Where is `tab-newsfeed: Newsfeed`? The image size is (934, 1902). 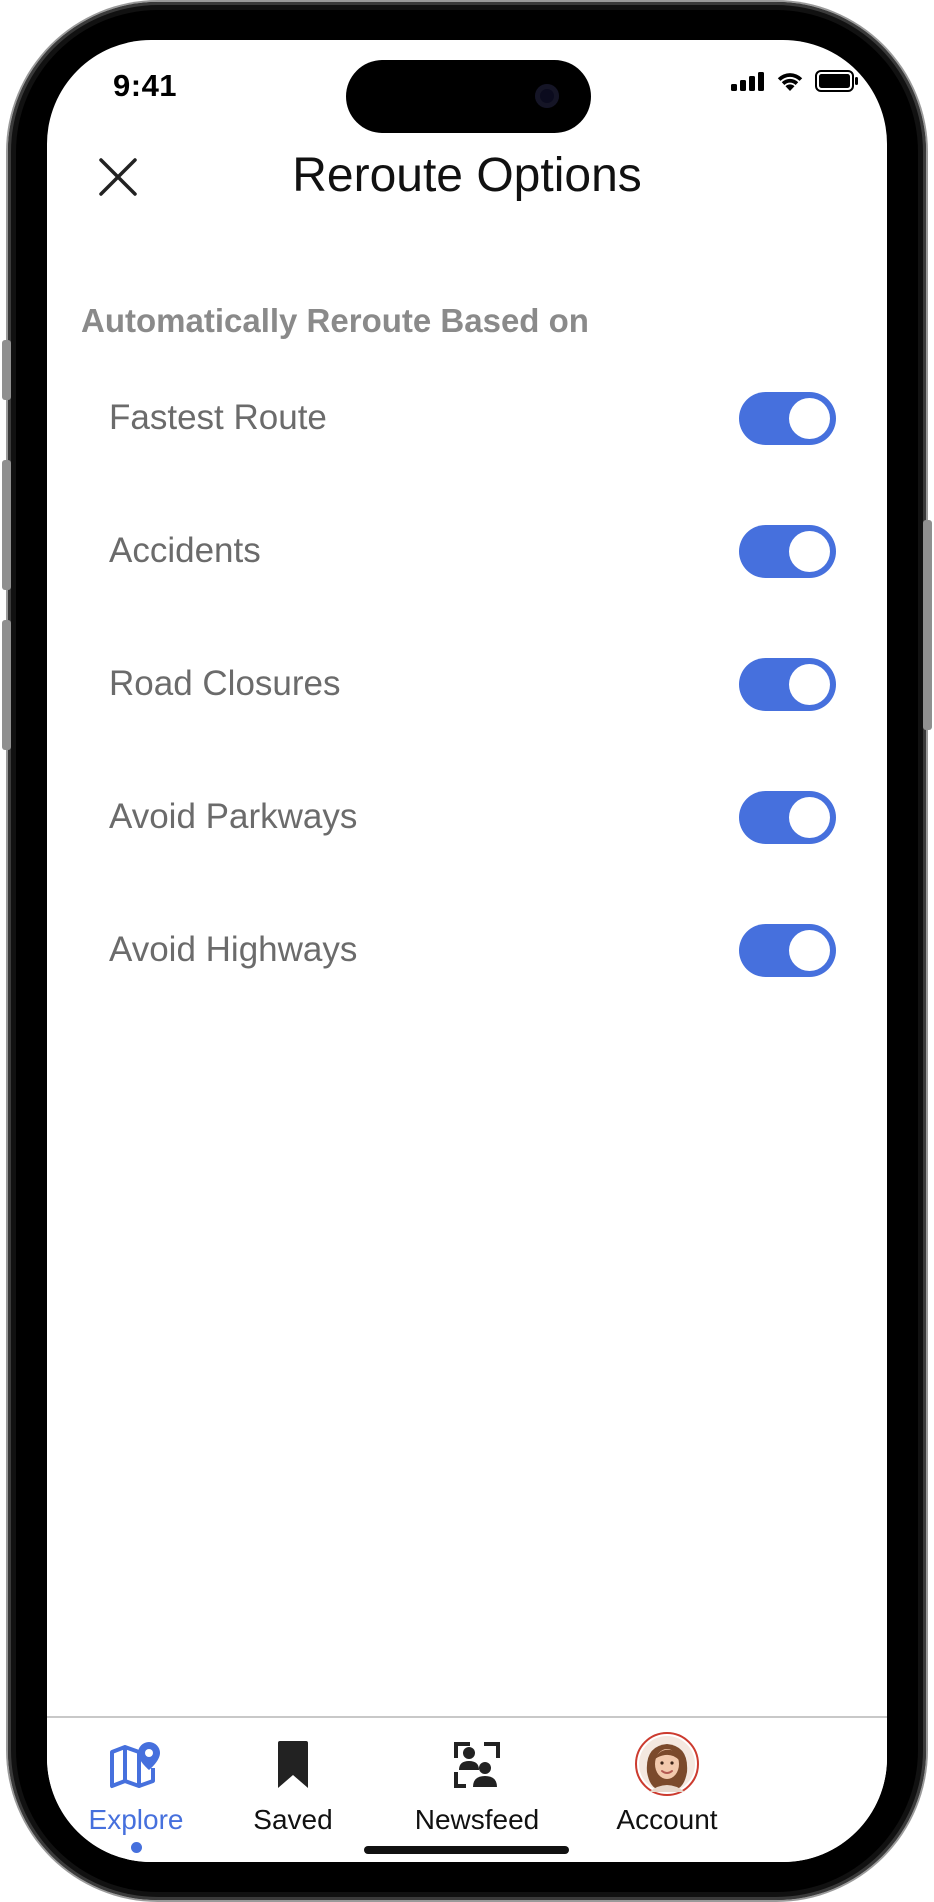 tab-newsfeed: Newsfeed is located at coordinates (477, 1788).